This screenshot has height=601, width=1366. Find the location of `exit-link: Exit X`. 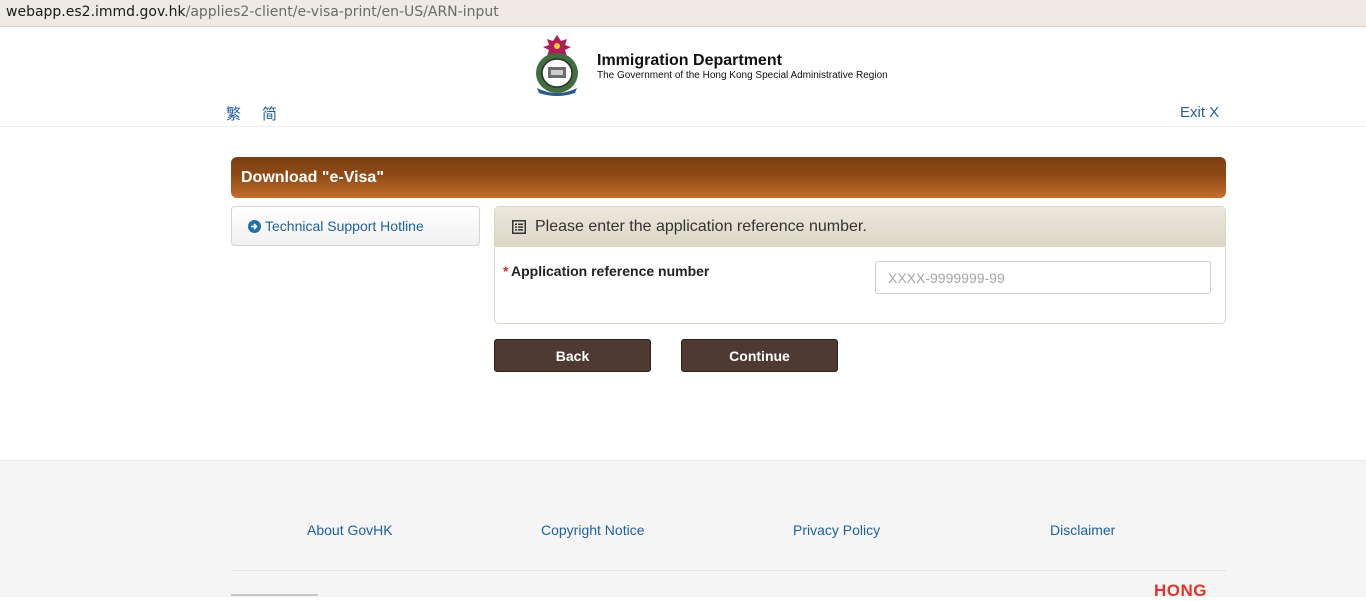

exit-link: Exit X is located at coordinates (1199, 112).